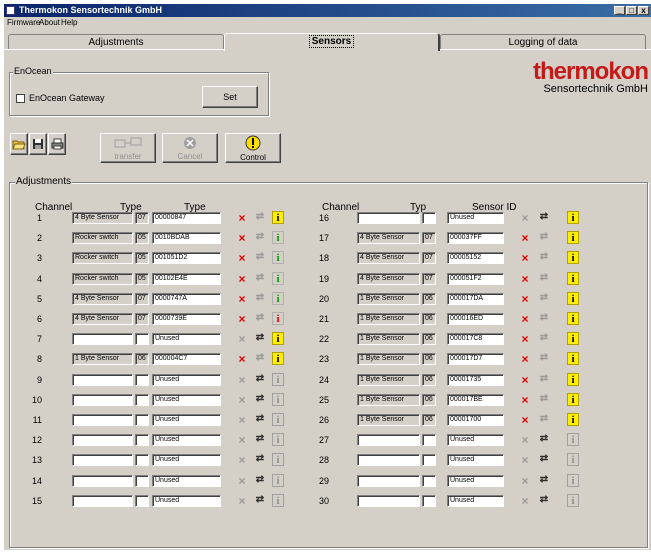  I want to click on transfer-button: transfer, so click(128, 148).